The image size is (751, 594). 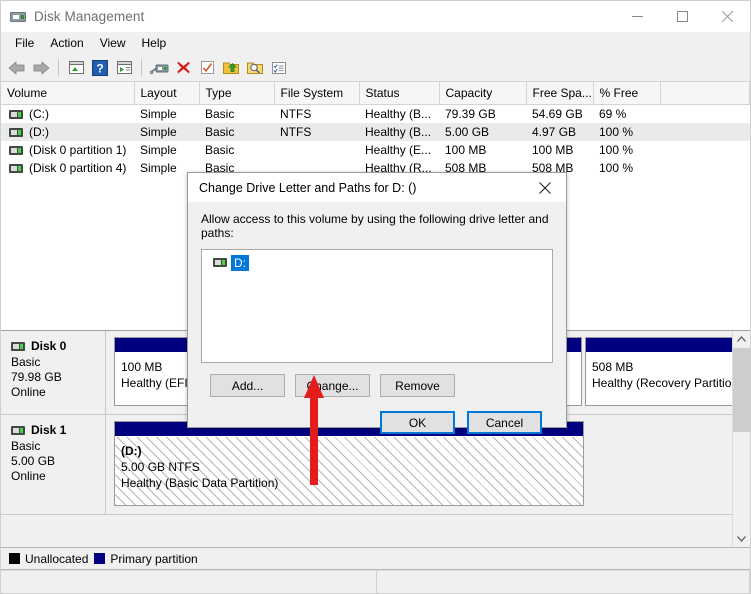 What do you see at coordinates (231, 68) in the screenshot?
I see `export-list-icon` at bounding box center [231, 68].